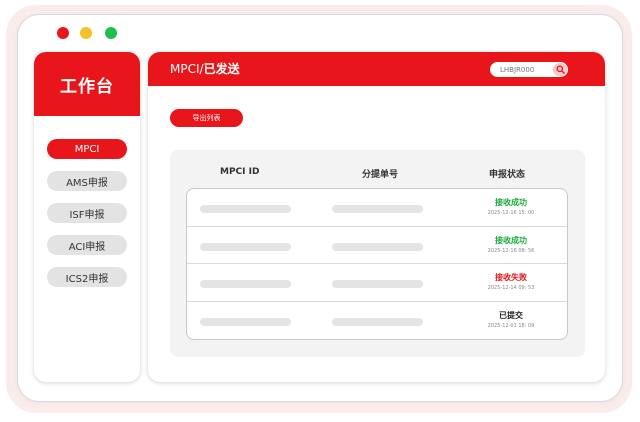  I want to click on breadcrumb-parent: MPCI/, so click(187, 69).